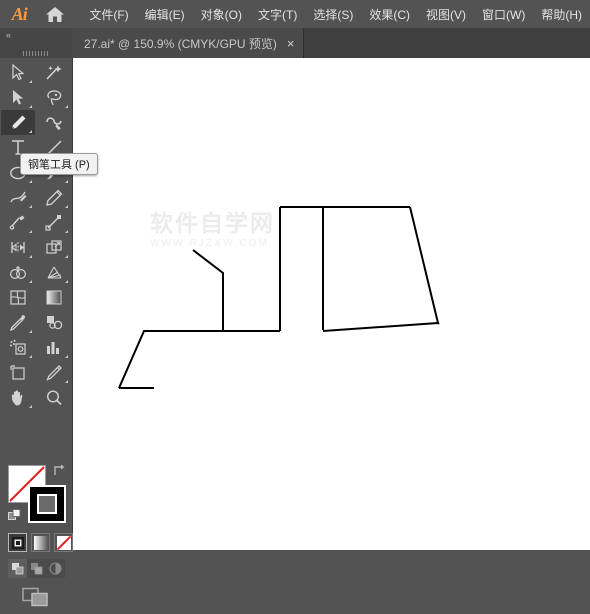 Image resolution: width=590 pixels, height=614 pixels. I want to click on tools-panel, so click(36, 332).